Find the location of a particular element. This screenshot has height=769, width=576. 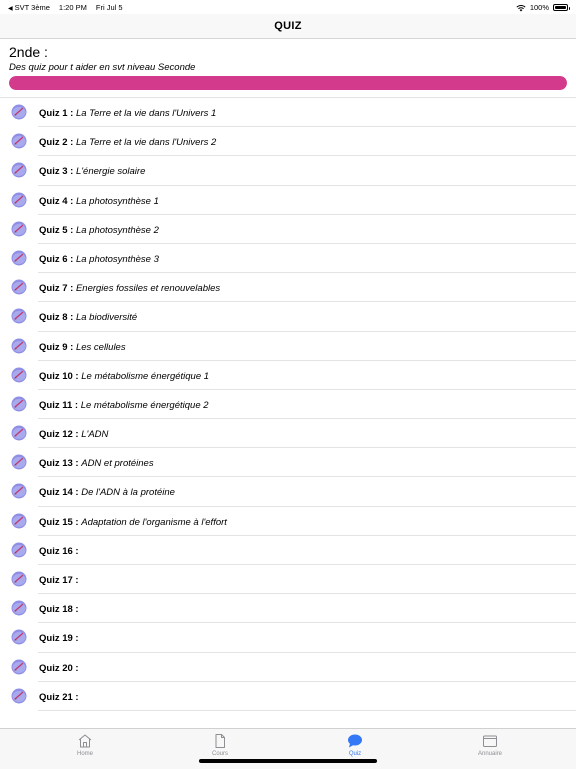

quiz-title: La photosynthèse 2 is located at coordinates (117, 230).